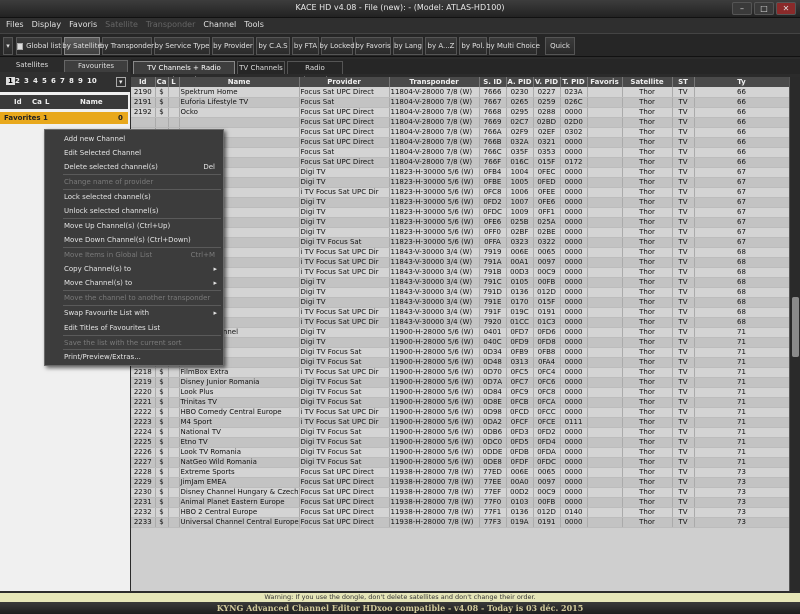 Image resolution: width=800 pixels, height=614 pixels. Describe the element at coordinates (337, 46) in the screenshot. I see `sort-button-6: by Locked` at that location.